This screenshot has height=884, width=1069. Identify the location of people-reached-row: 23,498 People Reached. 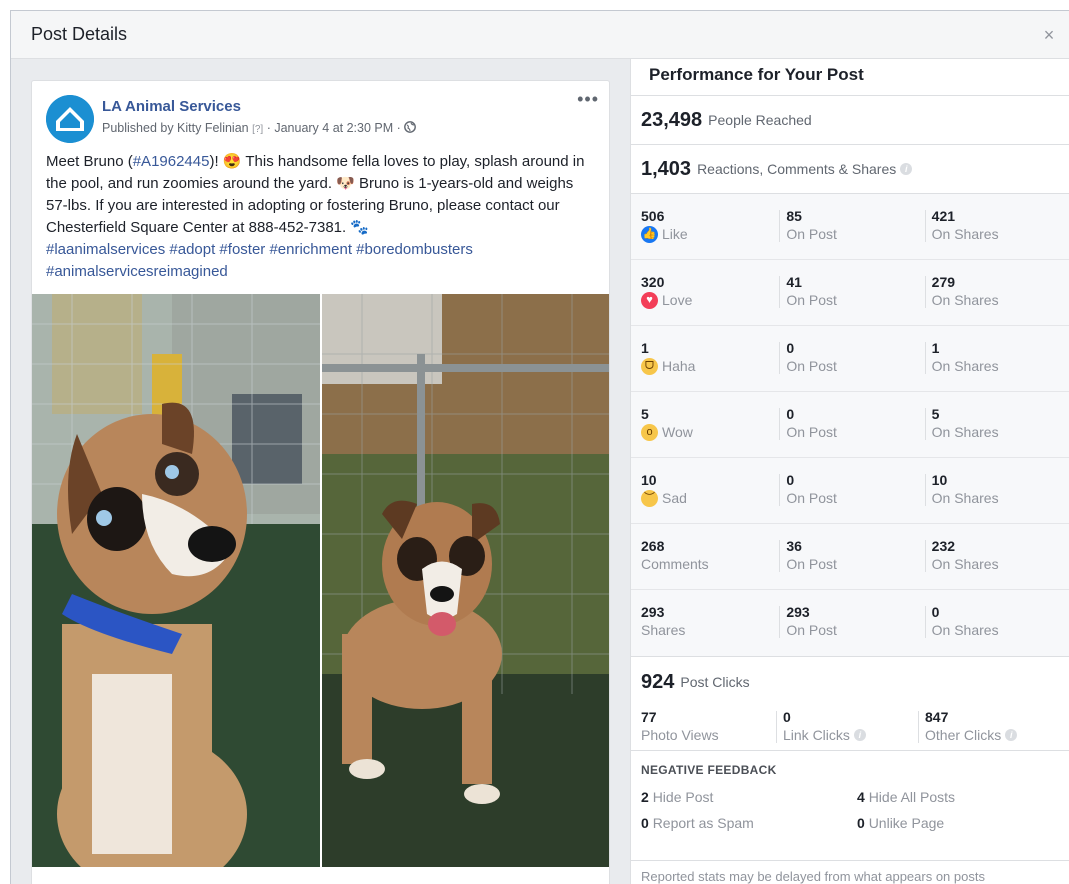
(850, 120).